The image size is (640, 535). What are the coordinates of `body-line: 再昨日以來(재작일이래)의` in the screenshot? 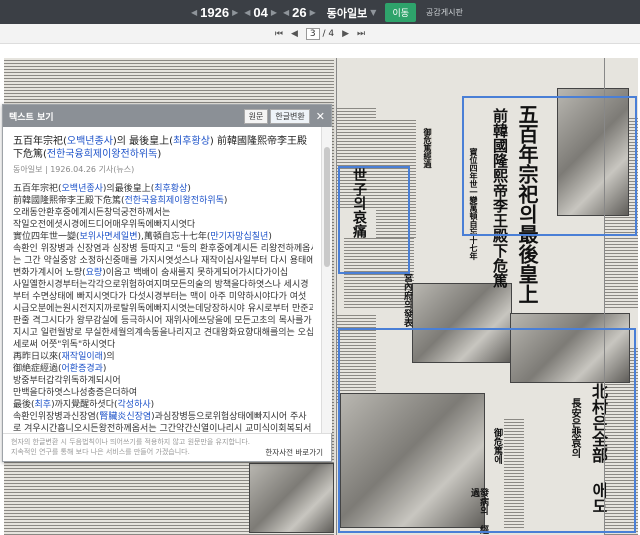 It's located at (163, 357).